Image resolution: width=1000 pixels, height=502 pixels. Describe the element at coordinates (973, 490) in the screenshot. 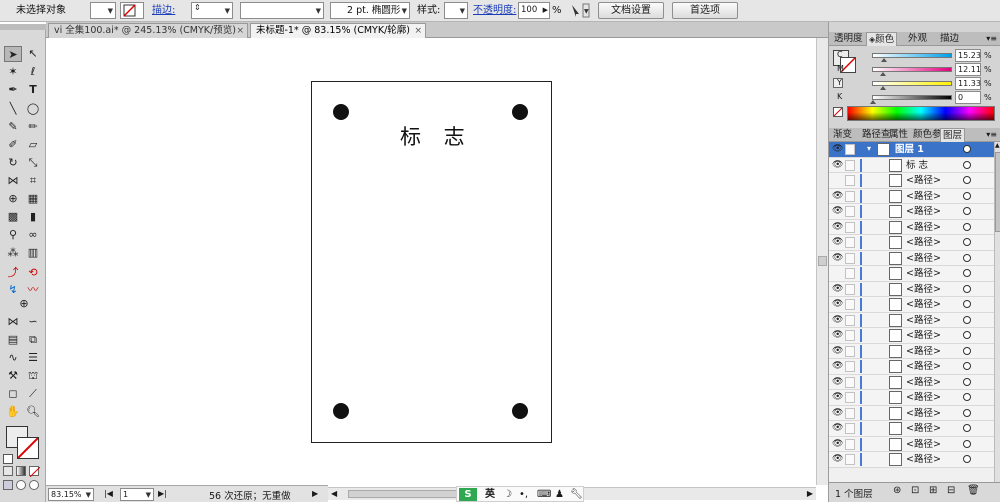

I see `delete-layer-icon: 🗑︎` at that location.